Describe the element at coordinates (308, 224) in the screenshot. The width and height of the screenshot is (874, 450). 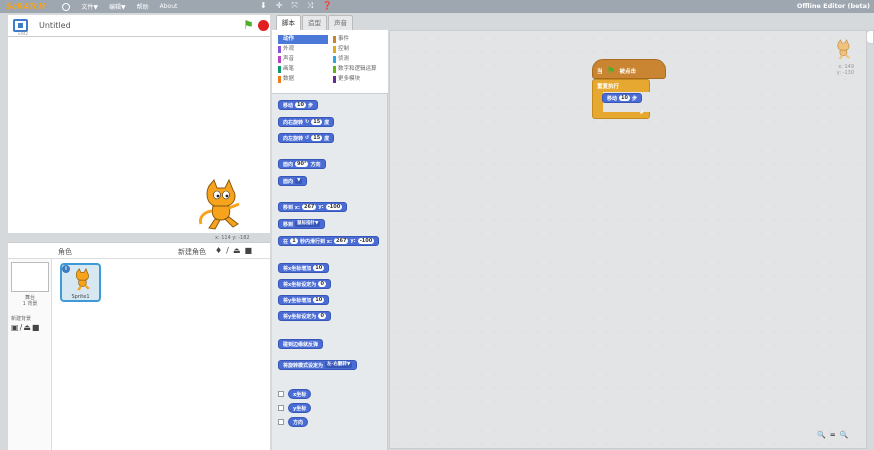
I see `block-dropdown: 鼠标指针▼` at that location.